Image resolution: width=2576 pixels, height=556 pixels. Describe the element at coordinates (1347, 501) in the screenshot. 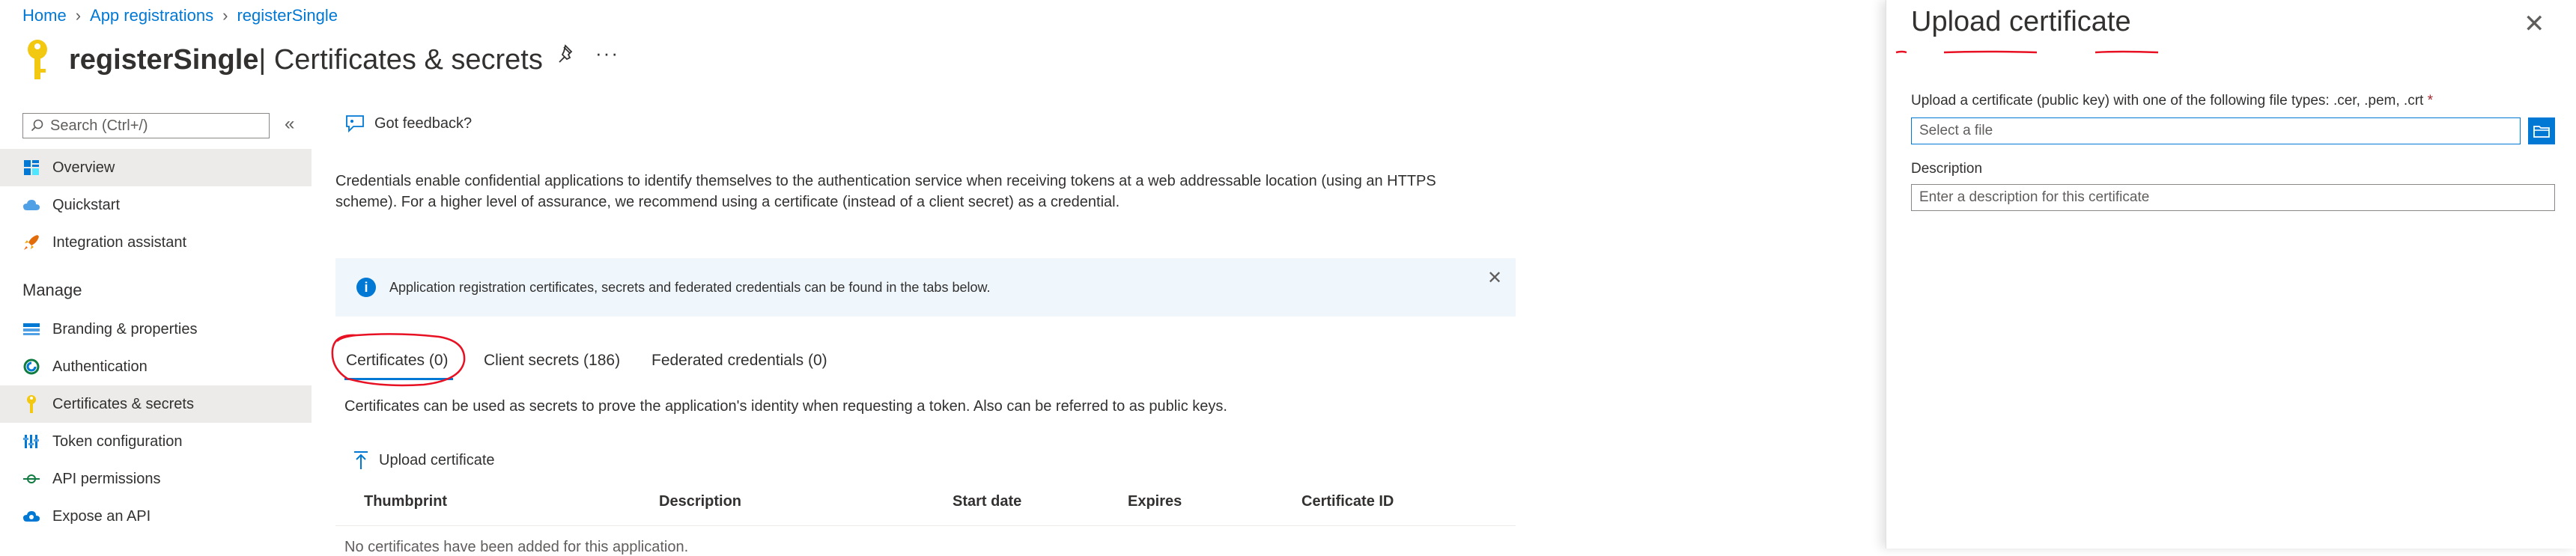

I see `column-header-certificate-id: Certificate ID` at that location.